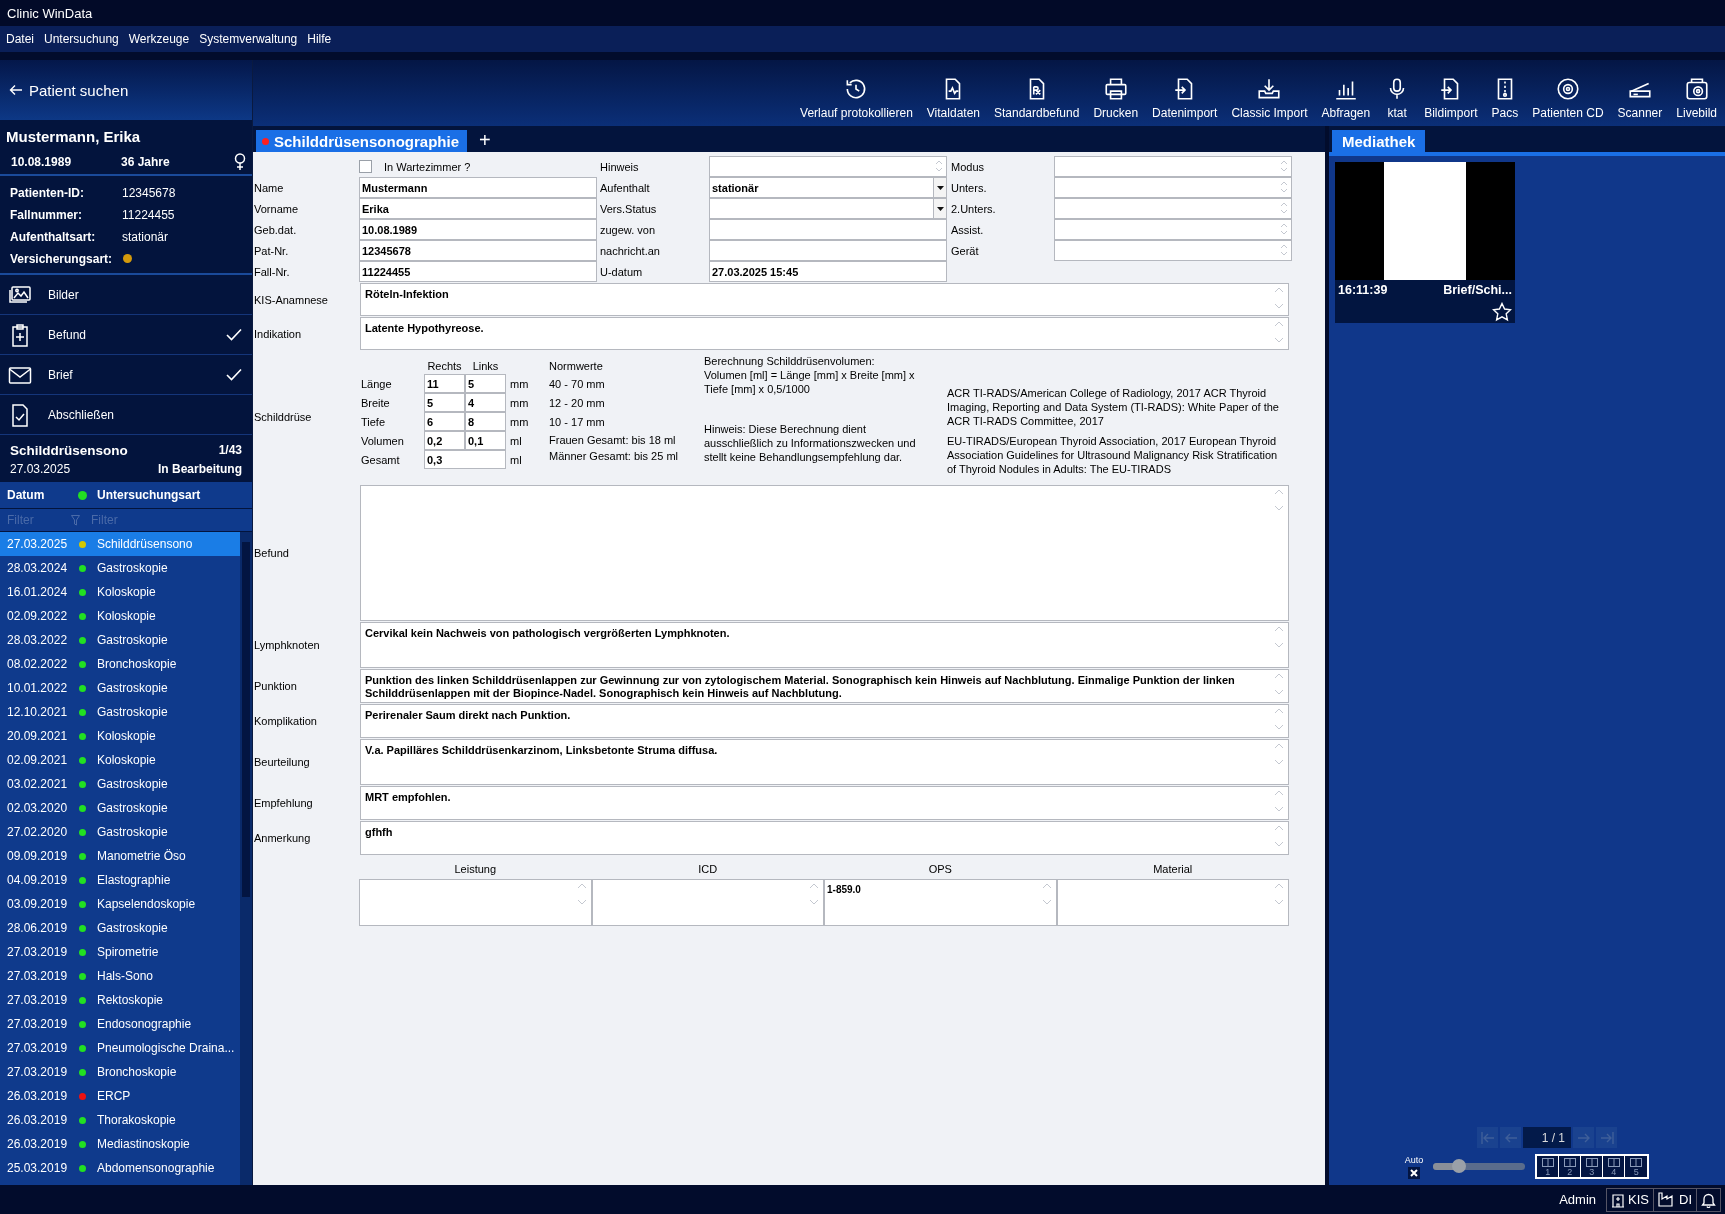 The image size is (1725, 1214). Describe the element at coordinates (824, 838) in the screenshot. I see `text-area: gfhfh` at that location.